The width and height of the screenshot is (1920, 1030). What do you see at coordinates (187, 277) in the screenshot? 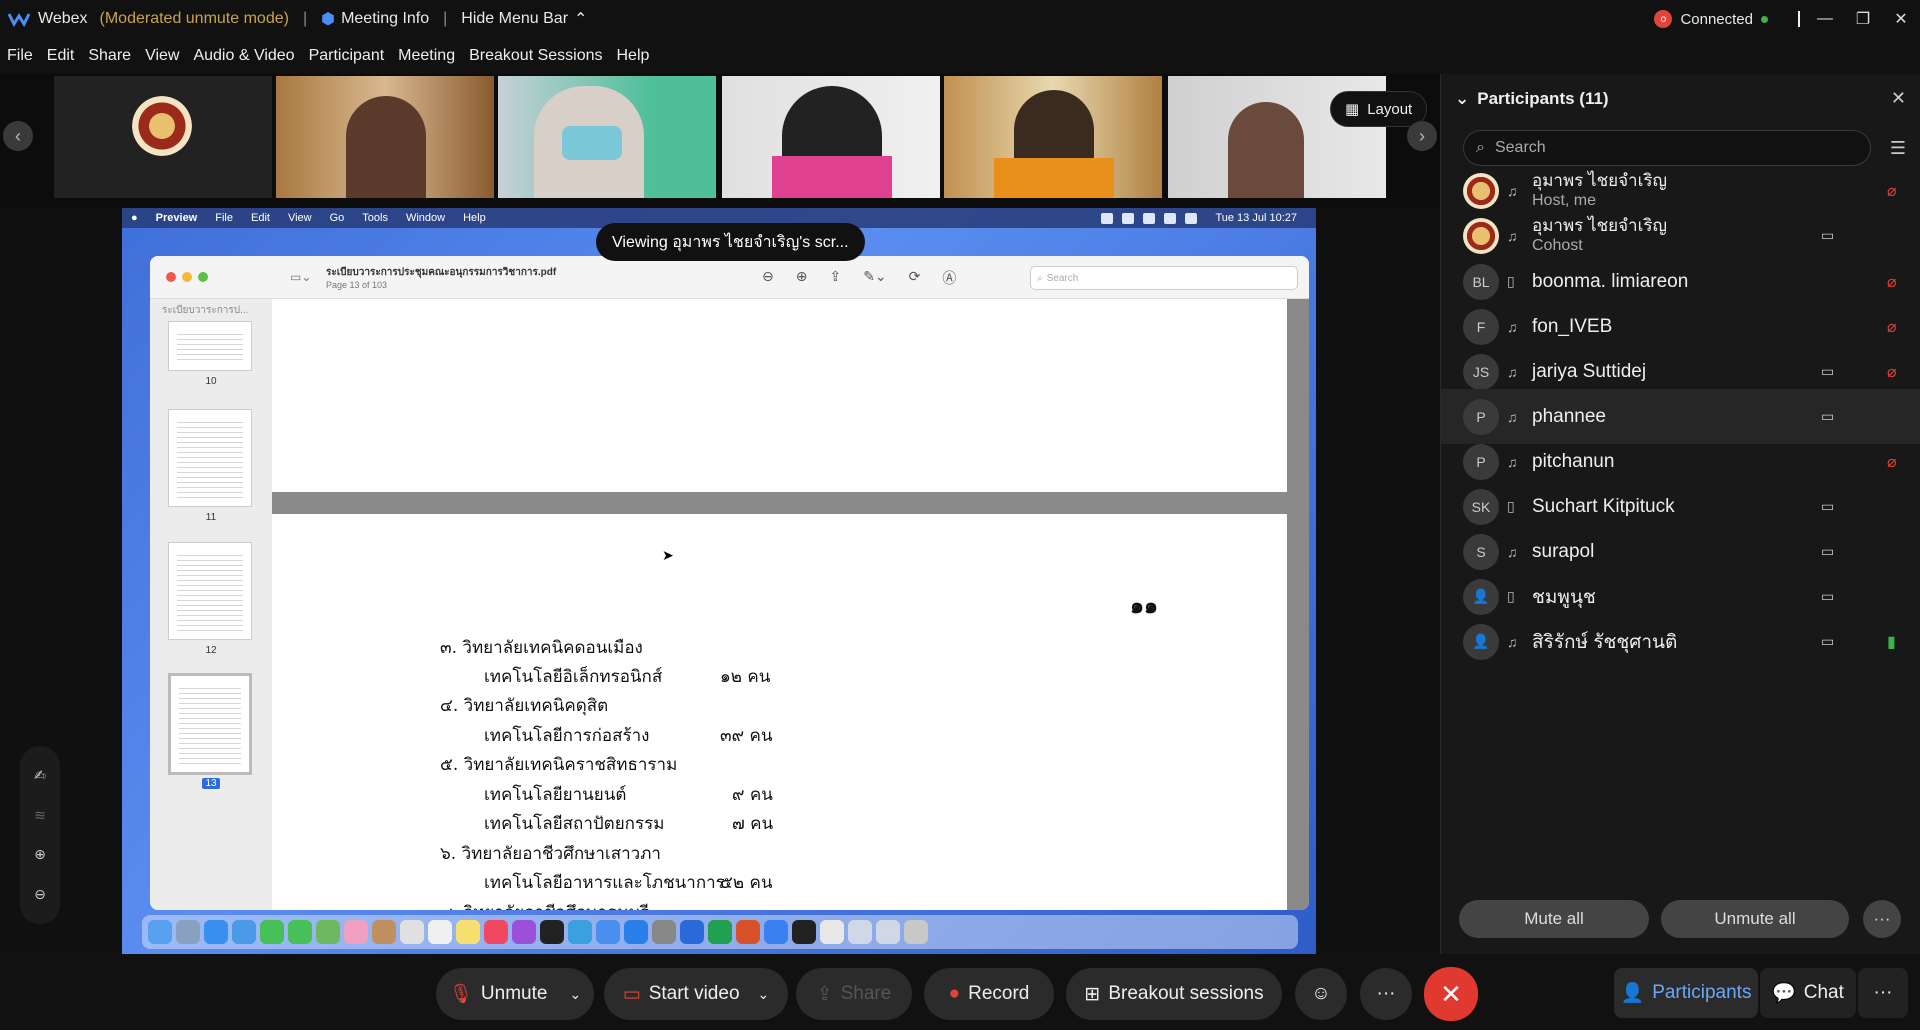
I see `traffic-lights` at bounding box center [187, 277].